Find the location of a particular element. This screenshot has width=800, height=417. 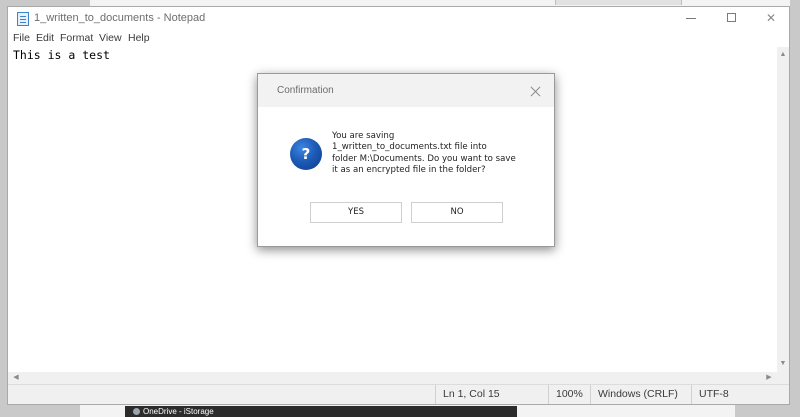

menu-file: File is located at coordinates (21, 38).